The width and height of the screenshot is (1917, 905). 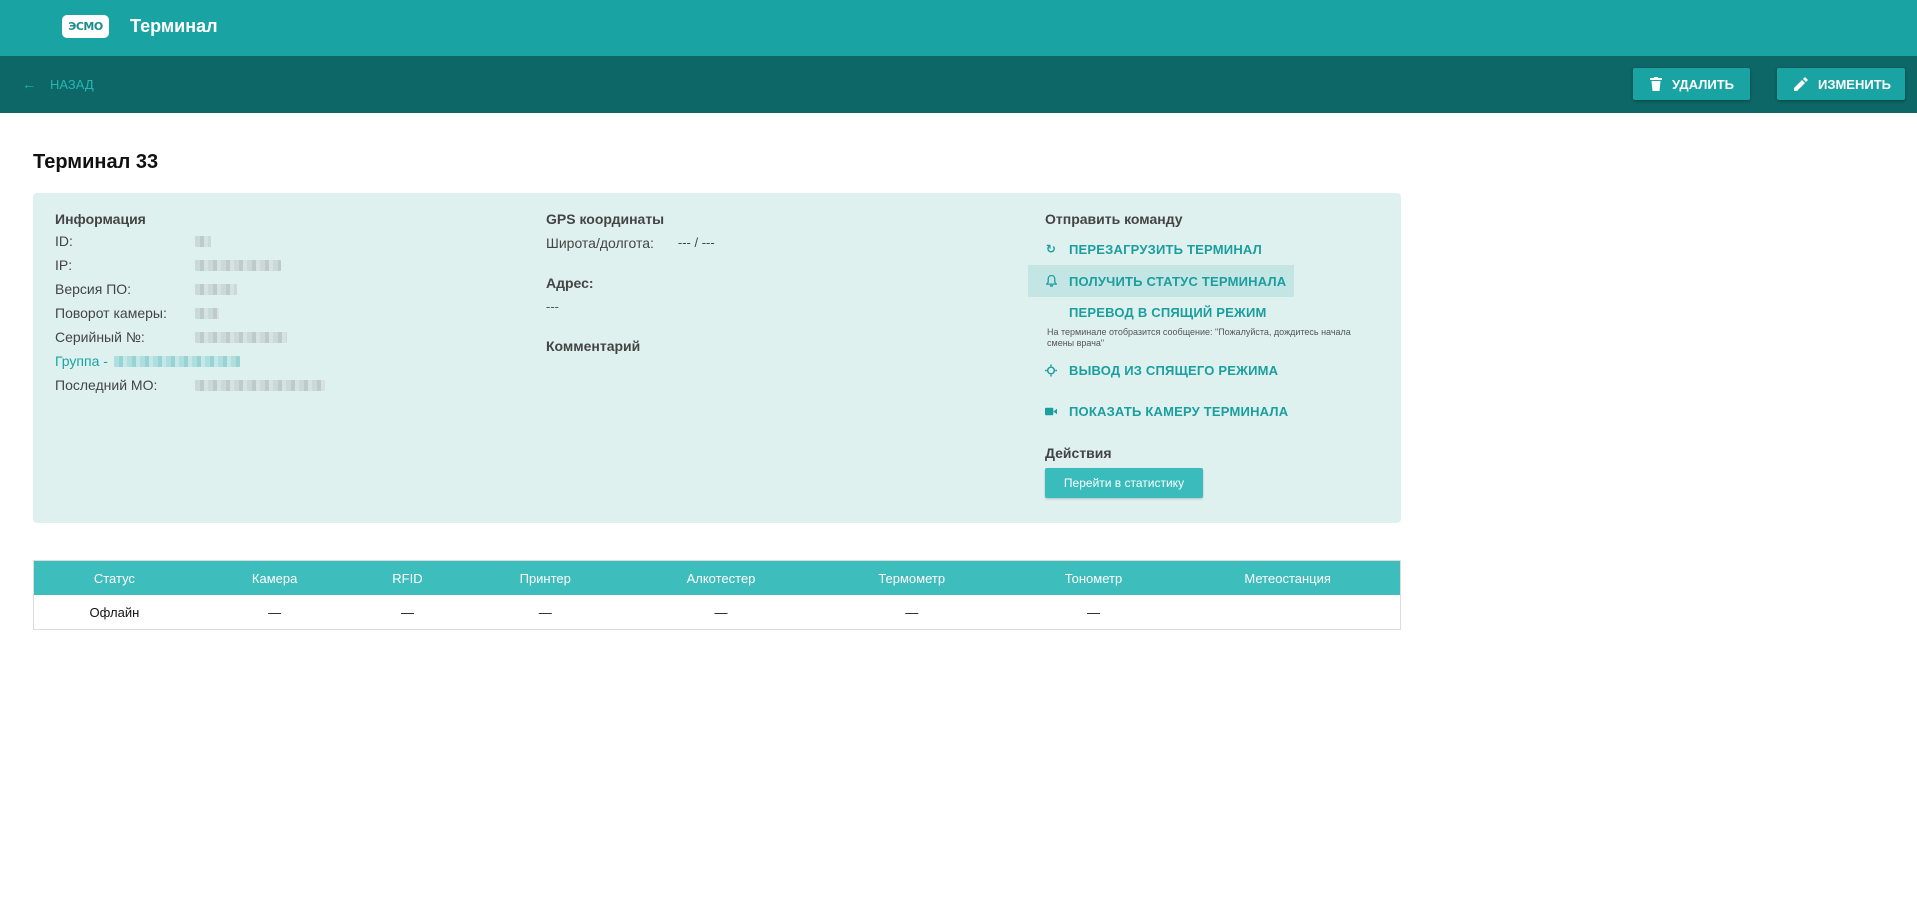 I want to click on sun-icon, so click(x=1051, y=370).